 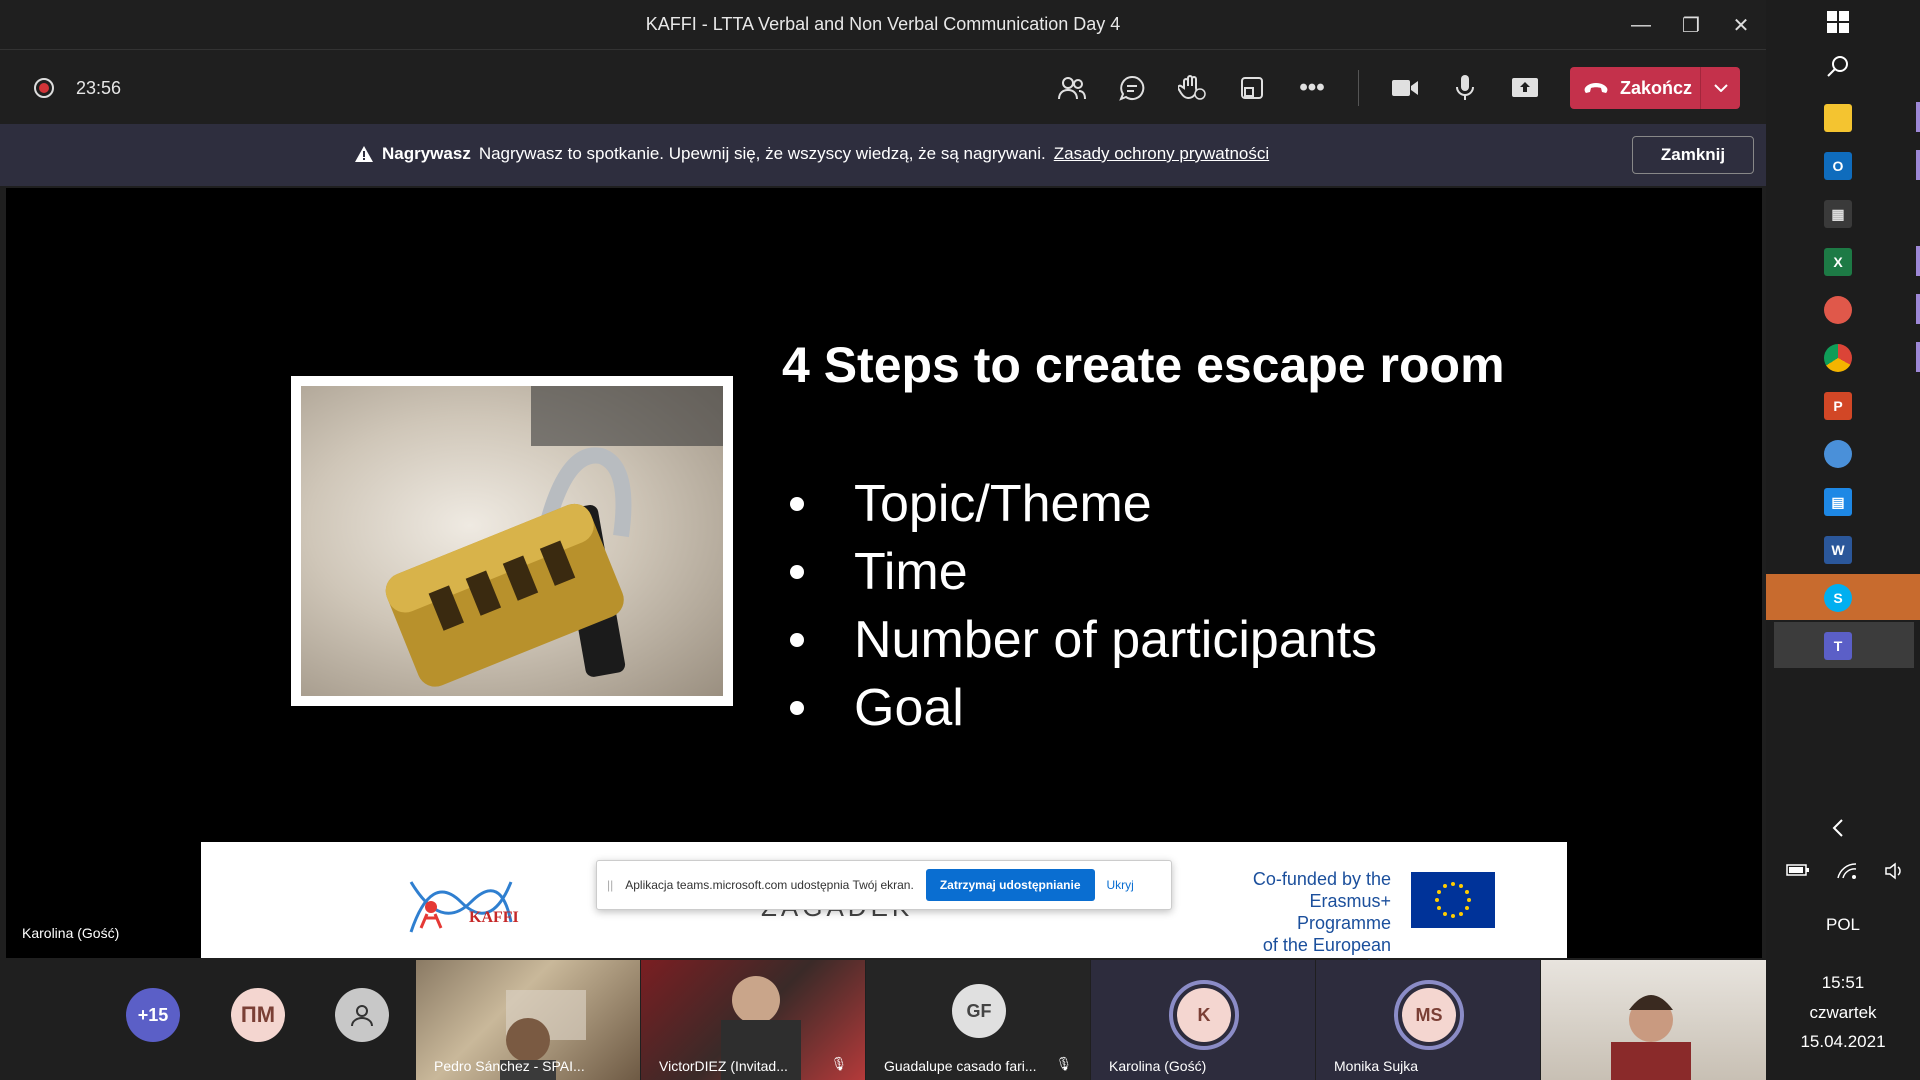 What do you see at coordinates (1252, 88) in the screenshot?
I see `rooms-icon` at bounding box center [1252, 88].